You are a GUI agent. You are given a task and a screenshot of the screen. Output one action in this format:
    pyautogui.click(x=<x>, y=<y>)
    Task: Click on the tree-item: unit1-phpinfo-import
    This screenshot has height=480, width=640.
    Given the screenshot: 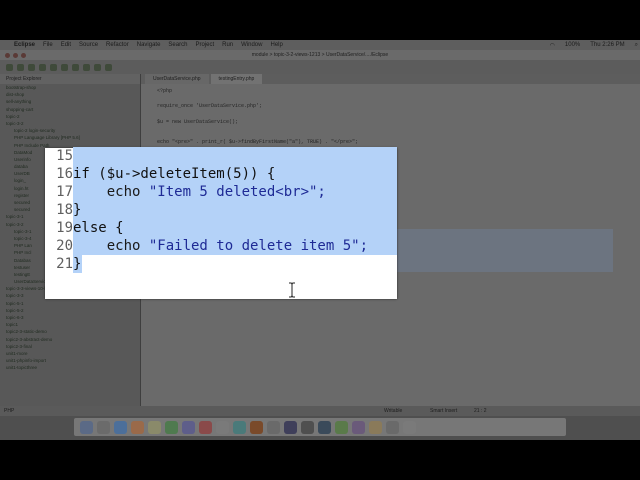 What is the action you would take?
    pyautogui.click(x=70, y=360)
    